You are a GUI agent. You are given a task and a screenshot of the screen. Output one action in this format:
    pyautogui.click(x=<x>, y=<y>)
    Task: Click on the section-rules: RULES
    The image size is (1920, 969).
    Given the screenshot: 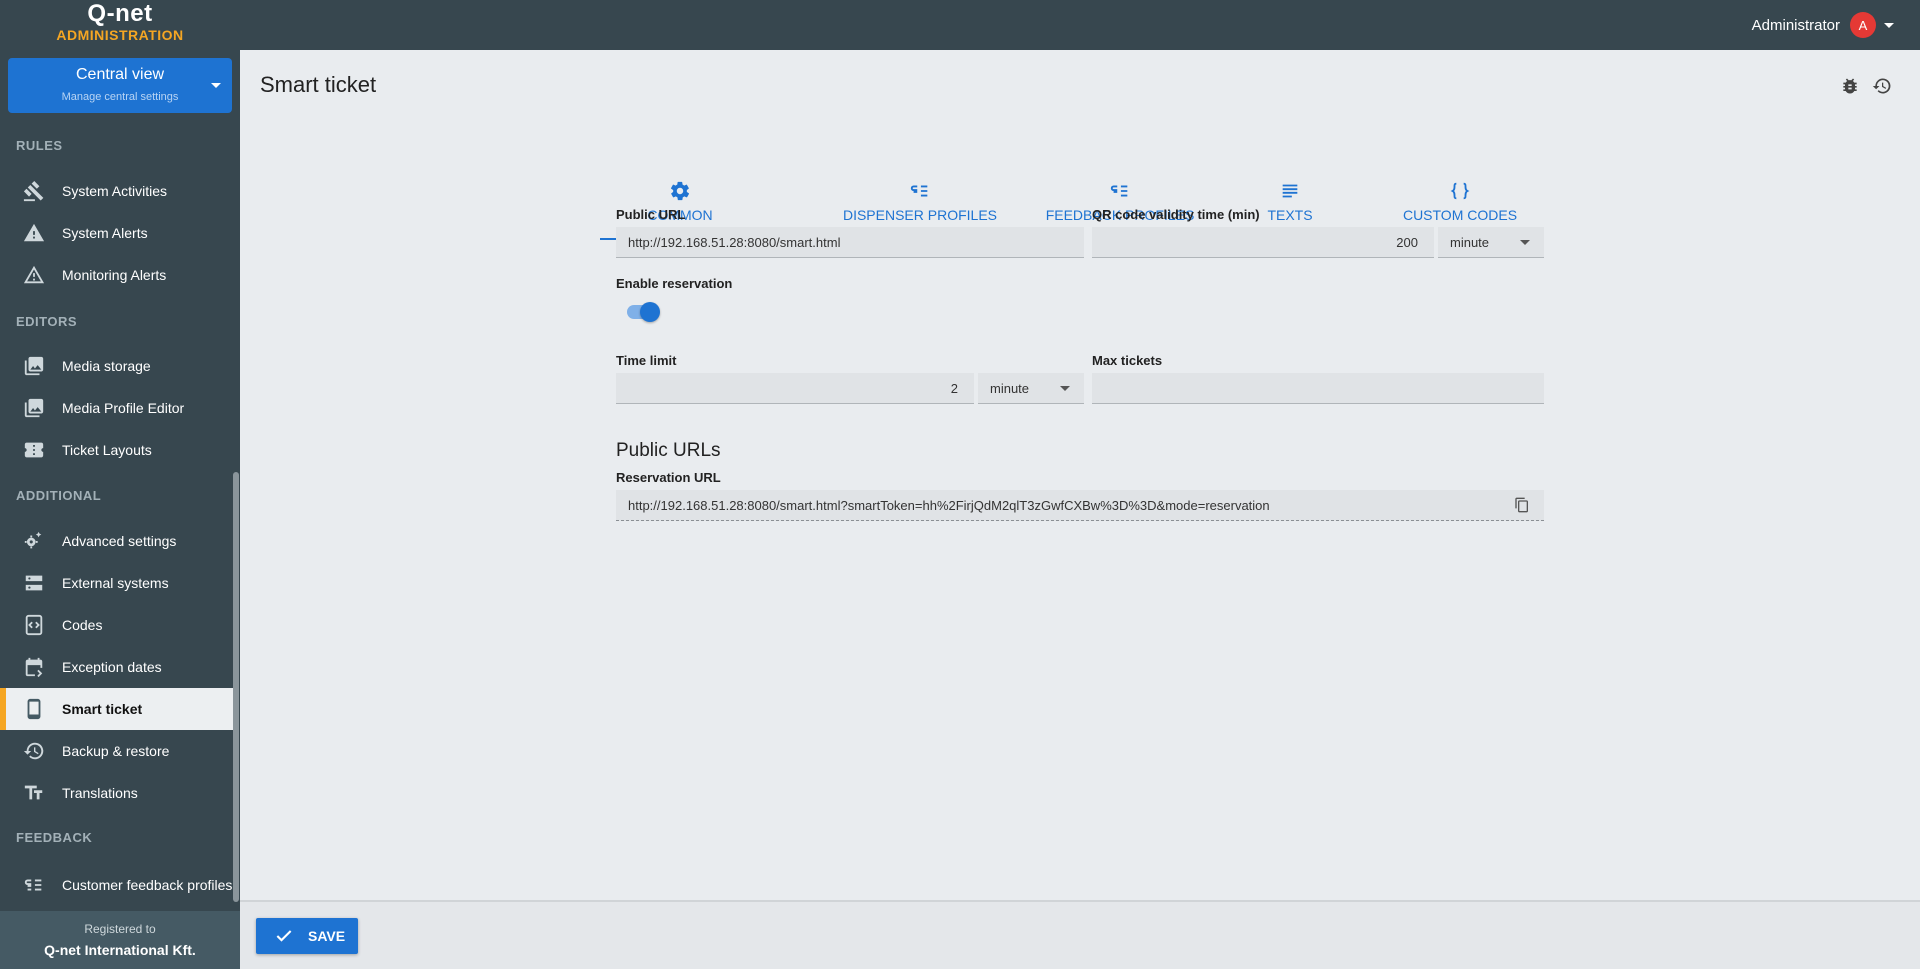 What is the action you would take?
    pyautogui.click(x=39, y=145)
    